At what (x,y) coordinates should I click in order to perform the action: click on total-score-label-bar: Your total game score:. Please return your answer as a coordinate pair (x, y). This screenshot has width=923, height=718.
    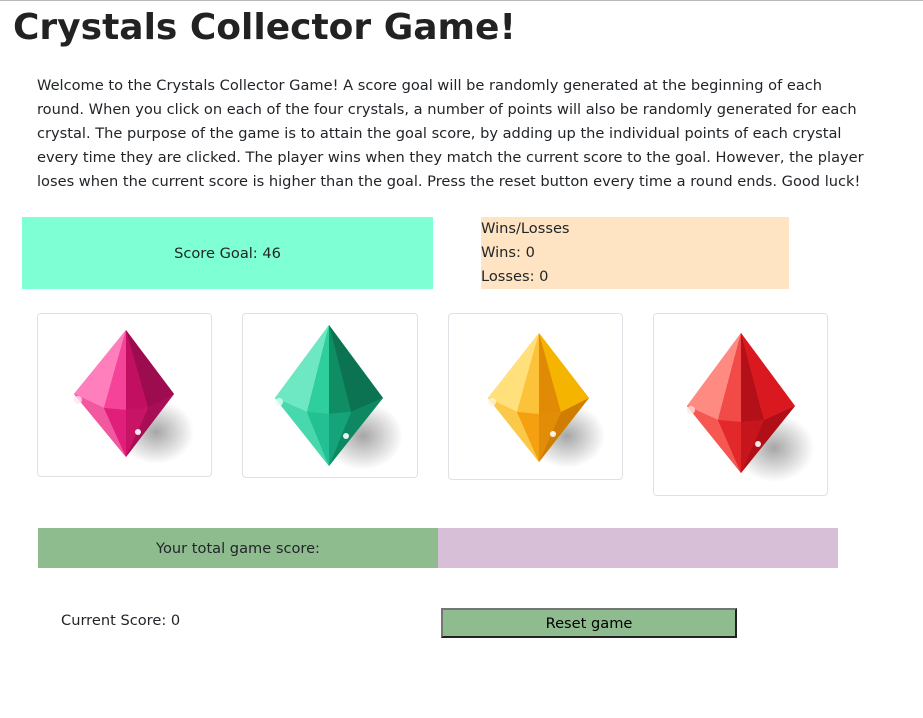
    Looking at the image, I should click on (238, 548).